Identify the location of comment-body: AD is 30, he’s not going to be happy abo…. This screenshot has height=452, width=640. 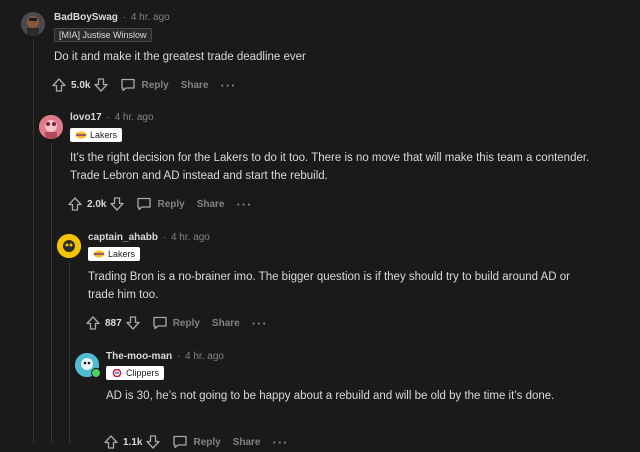
(330, 396).